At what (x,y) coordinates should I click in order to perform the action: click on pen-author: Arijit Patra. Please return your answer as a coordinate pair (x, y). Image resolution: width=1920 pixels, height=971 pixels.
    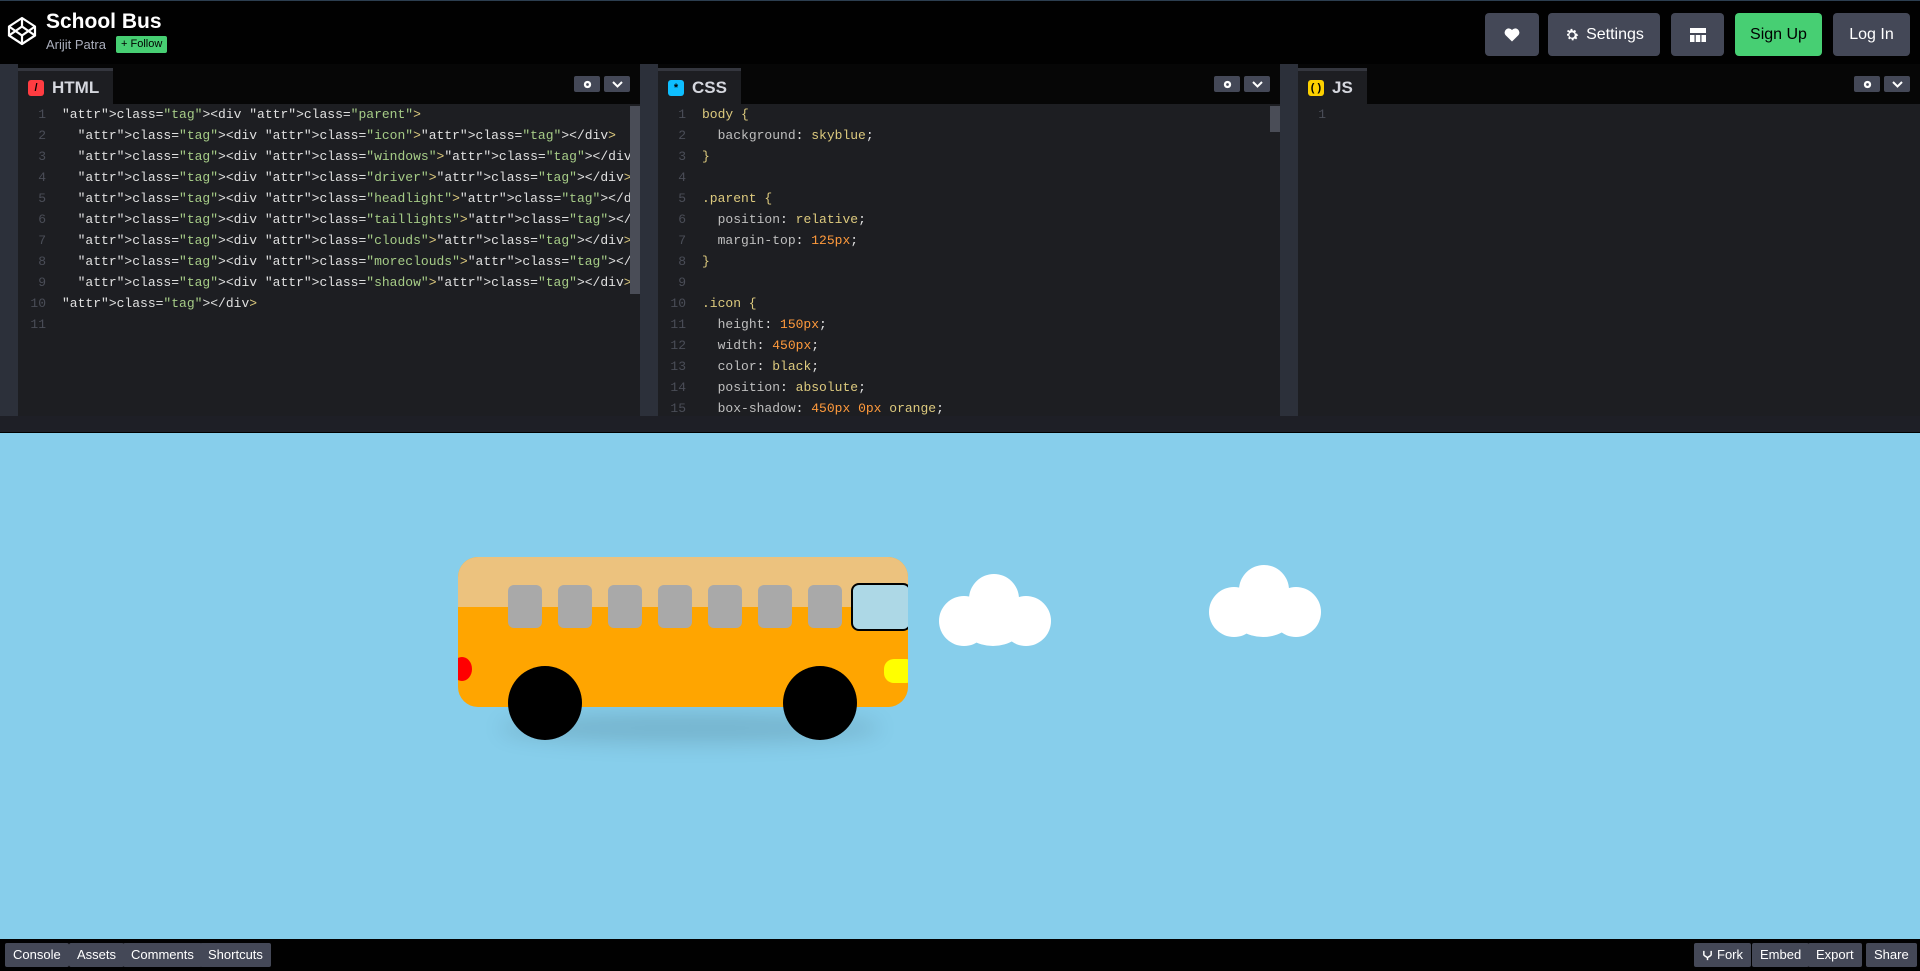
    Looking at the image, I should click on (76, 44).